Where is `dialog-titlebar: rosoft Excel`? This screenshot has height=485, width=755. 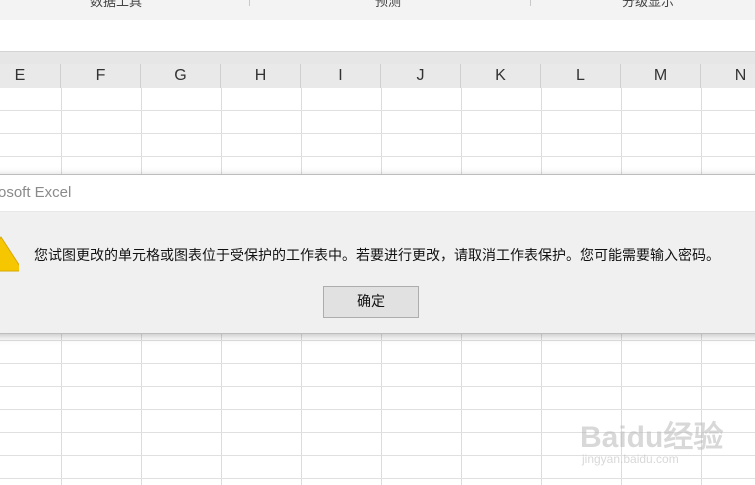 dialog-titlebar: rosoft Excel is located at coordinates (377, 193).